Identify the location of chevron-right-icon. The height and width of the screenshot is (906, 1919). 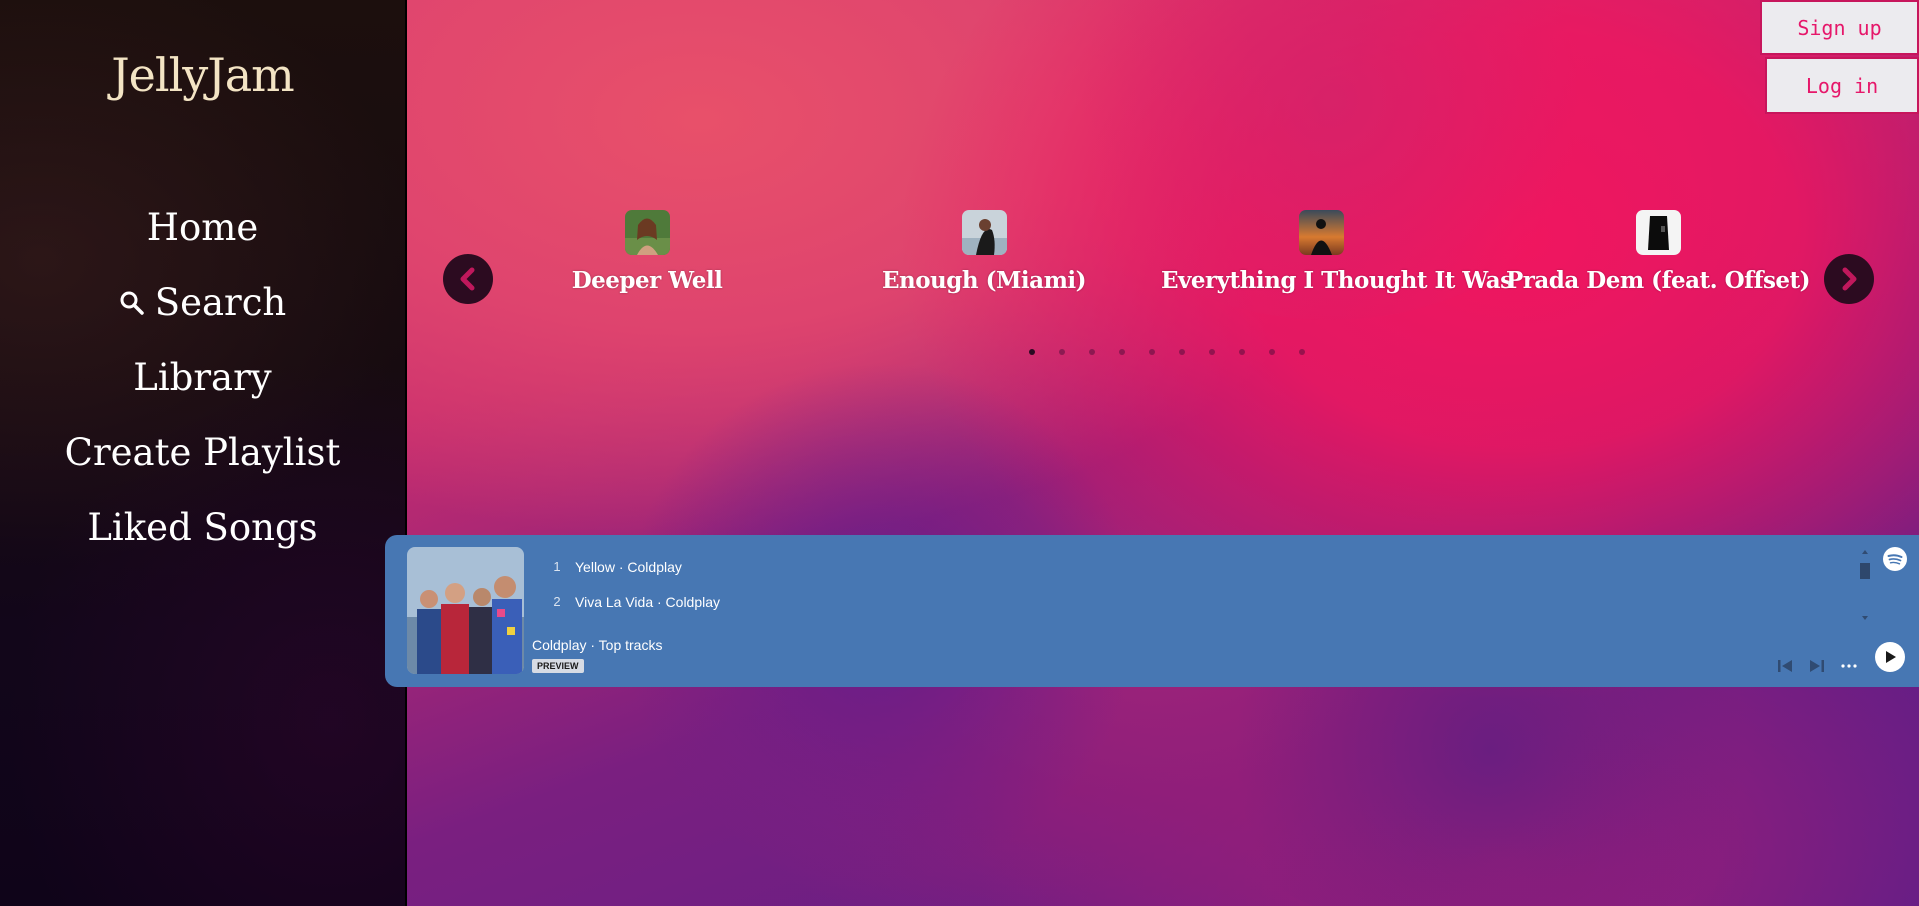
(1849, 279).